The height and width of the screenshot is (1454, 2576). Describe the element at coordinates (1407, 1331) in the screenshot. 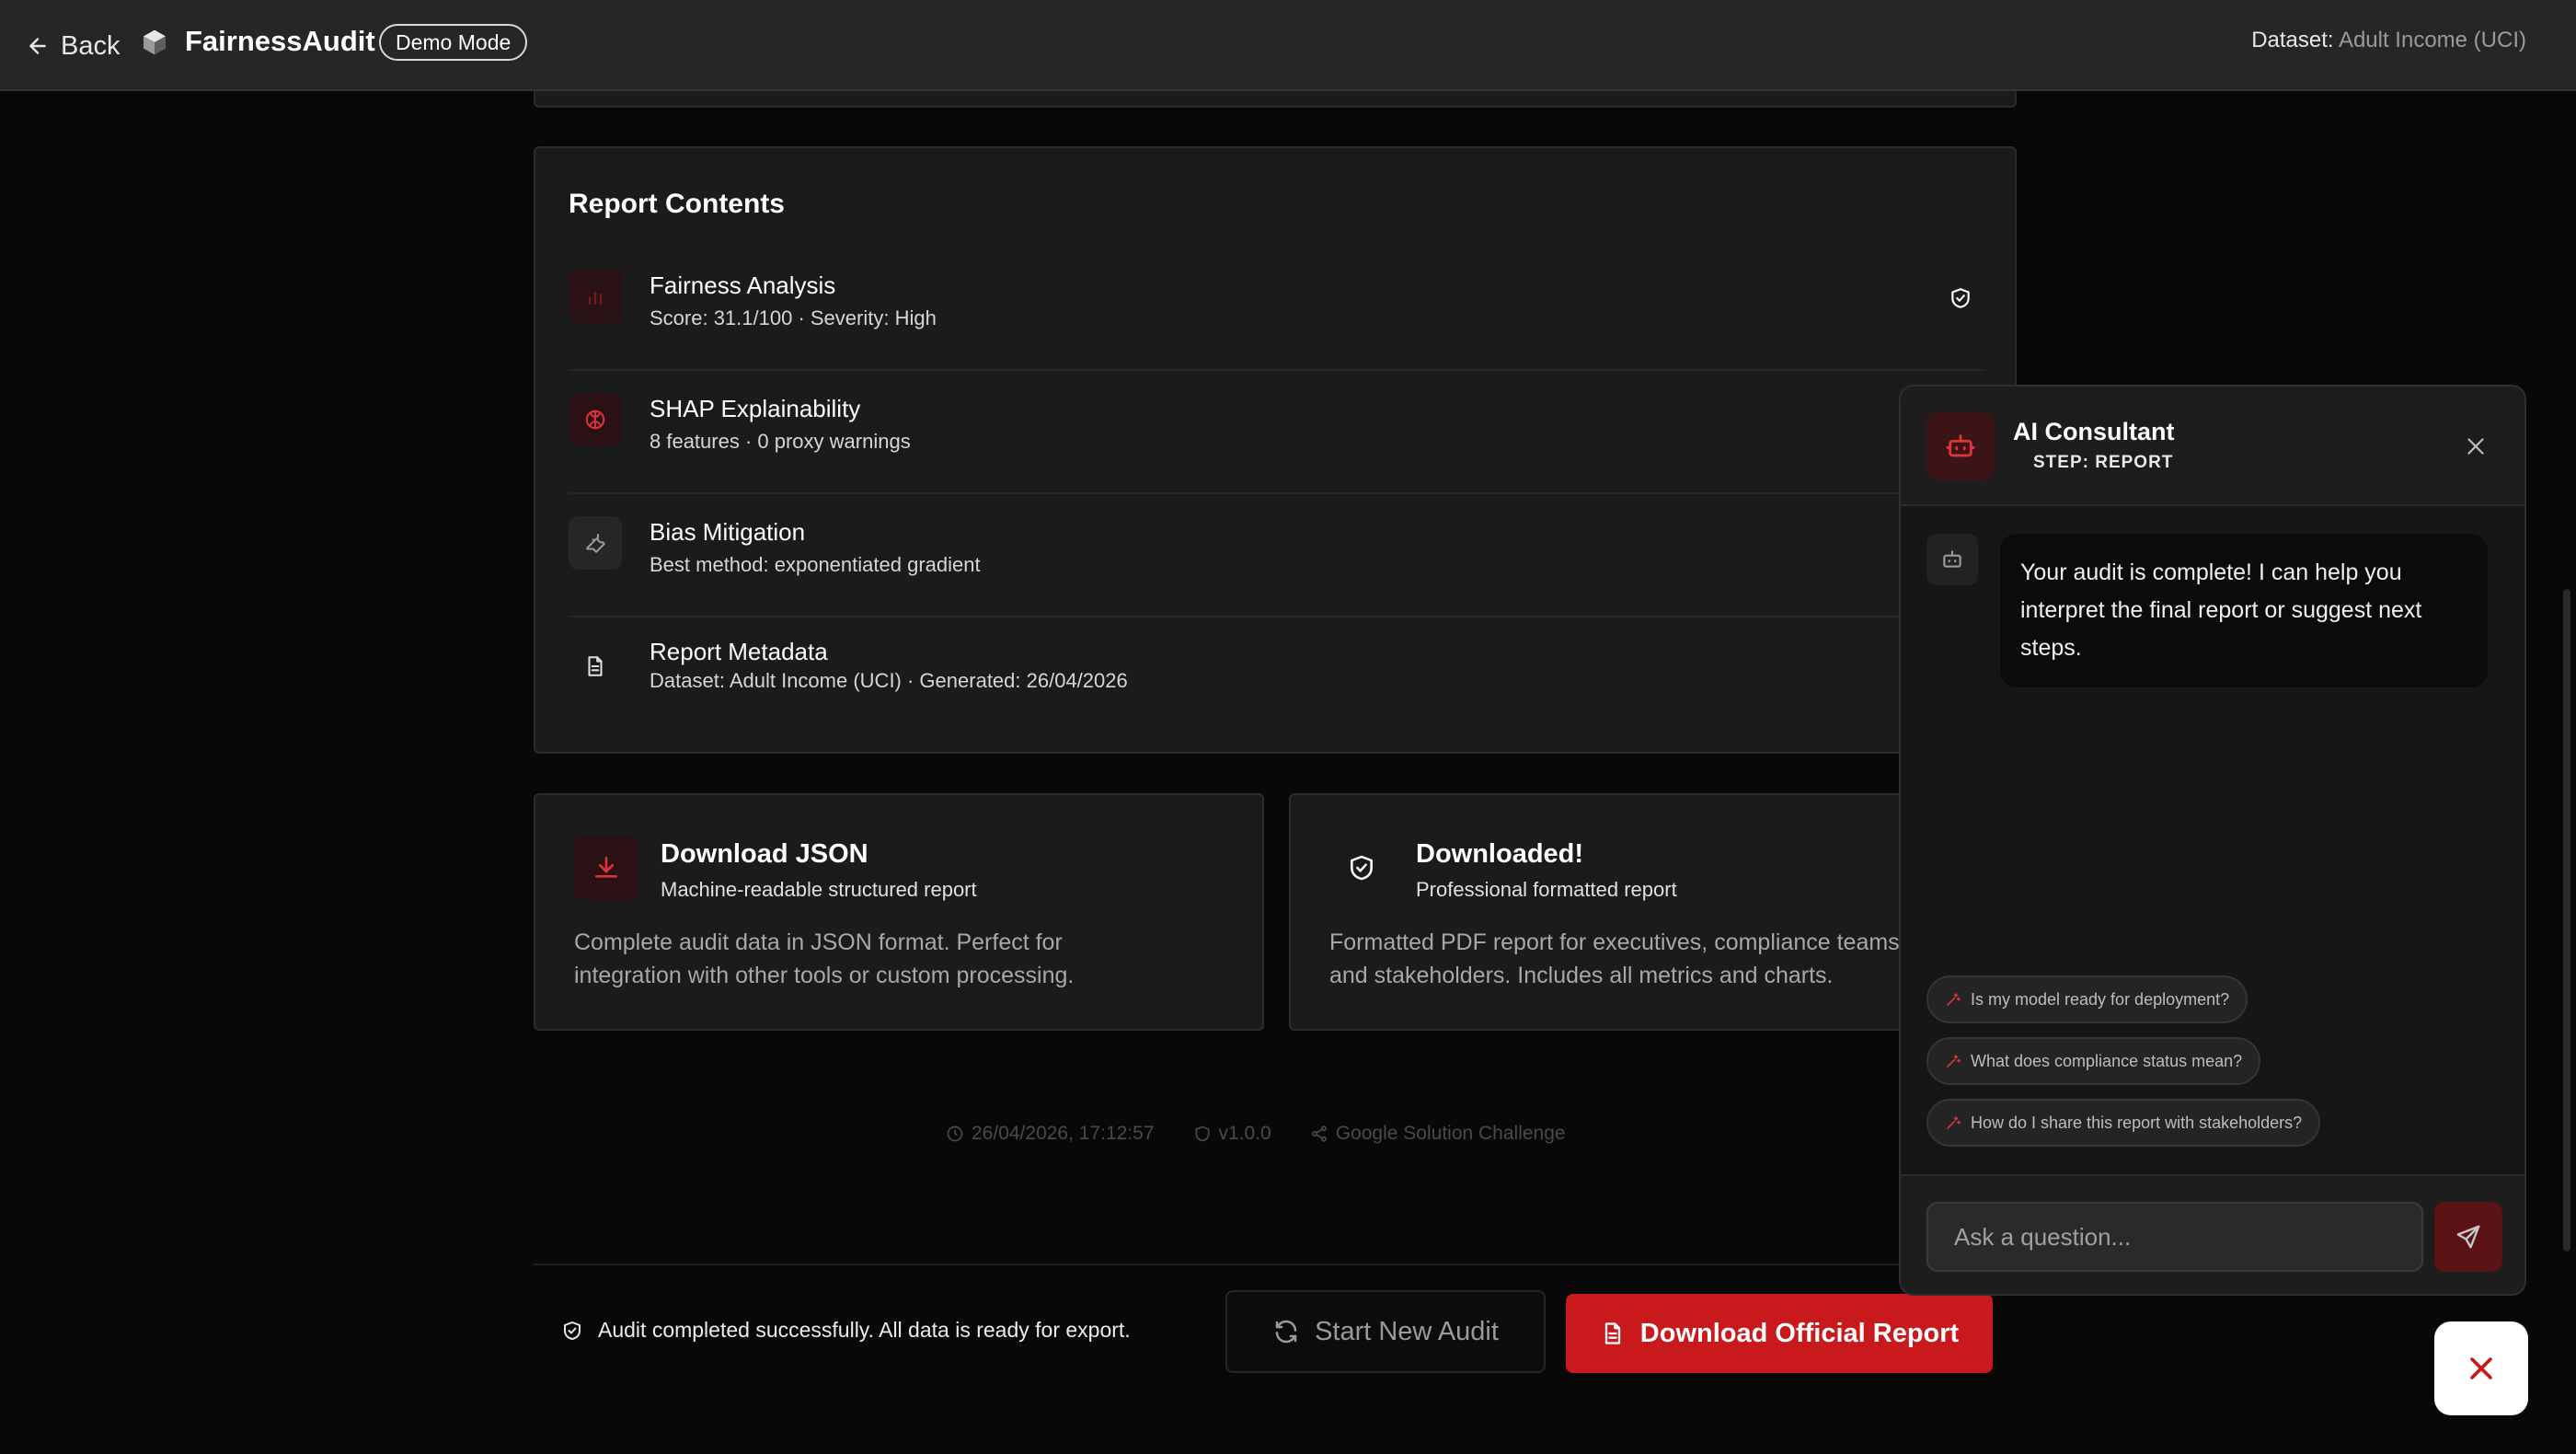

I see `start-new-audit-label: Start New Audit` at that location.